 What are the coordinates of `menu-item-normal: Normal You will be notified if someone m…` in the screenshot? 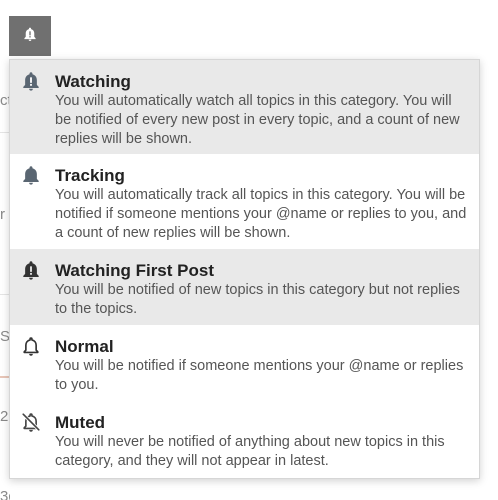 It's located at (244, 363).